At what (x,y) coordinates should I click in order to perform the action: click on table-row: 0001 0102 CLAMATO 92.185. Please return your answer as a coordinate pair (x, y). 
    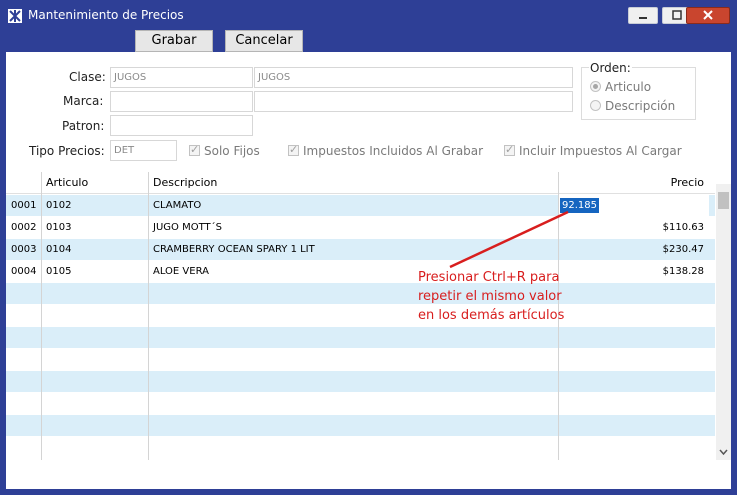
    Looking at the image, I should click on (360, 206).